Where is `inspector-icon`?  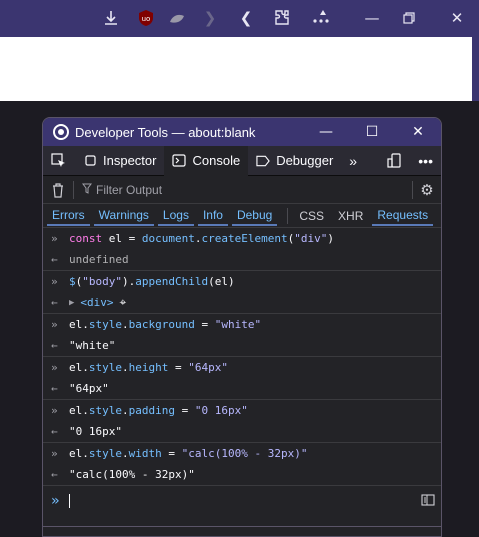 inspector-icon is located at coordinates (90, 161).